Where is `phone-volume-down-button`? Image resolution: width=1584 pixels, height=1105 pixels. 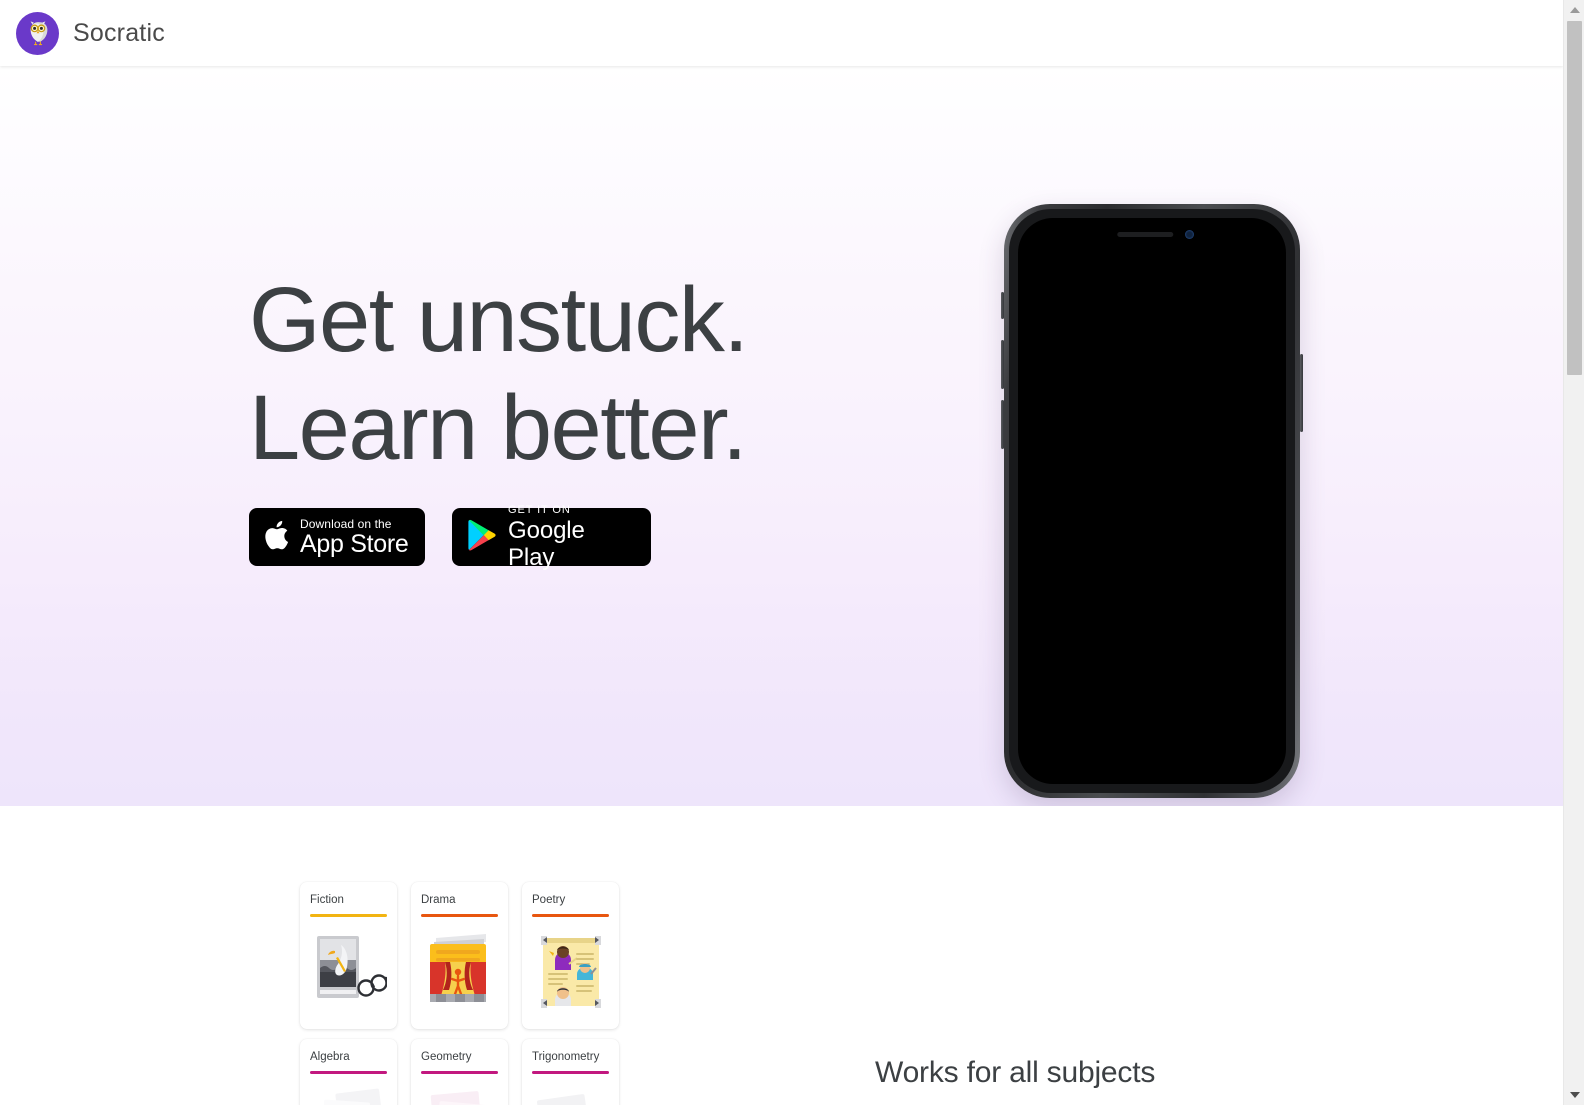 phone-volume-down-button is located at coordinates (1002, 424).